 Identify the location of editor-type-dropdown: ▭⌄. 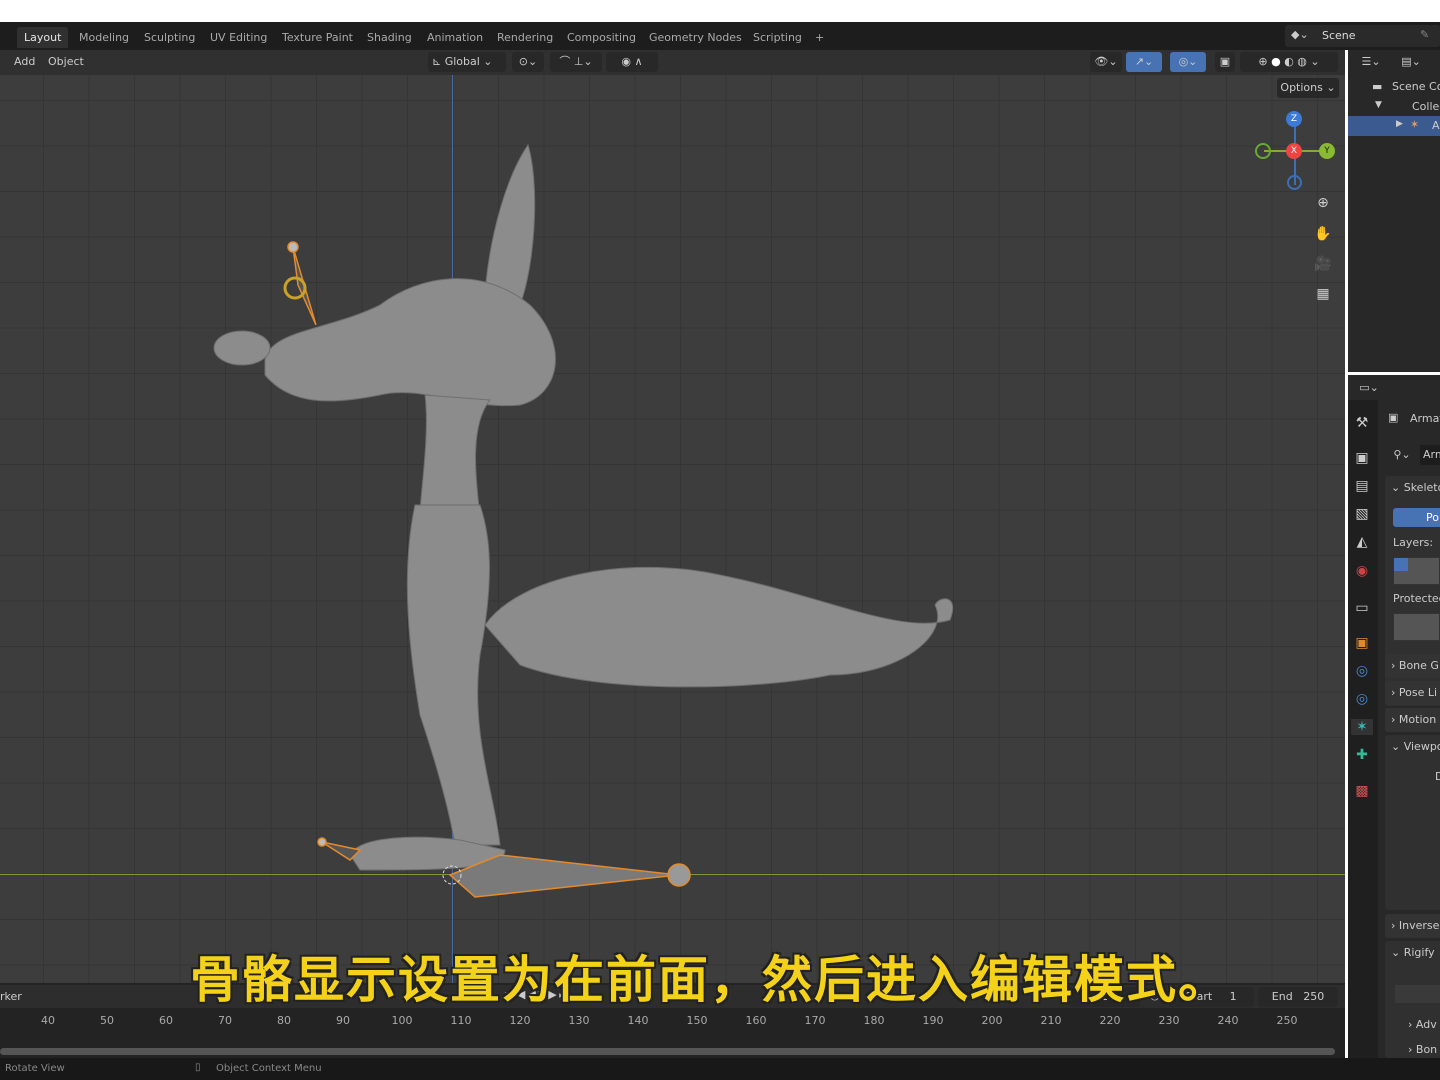
(1369, 388).